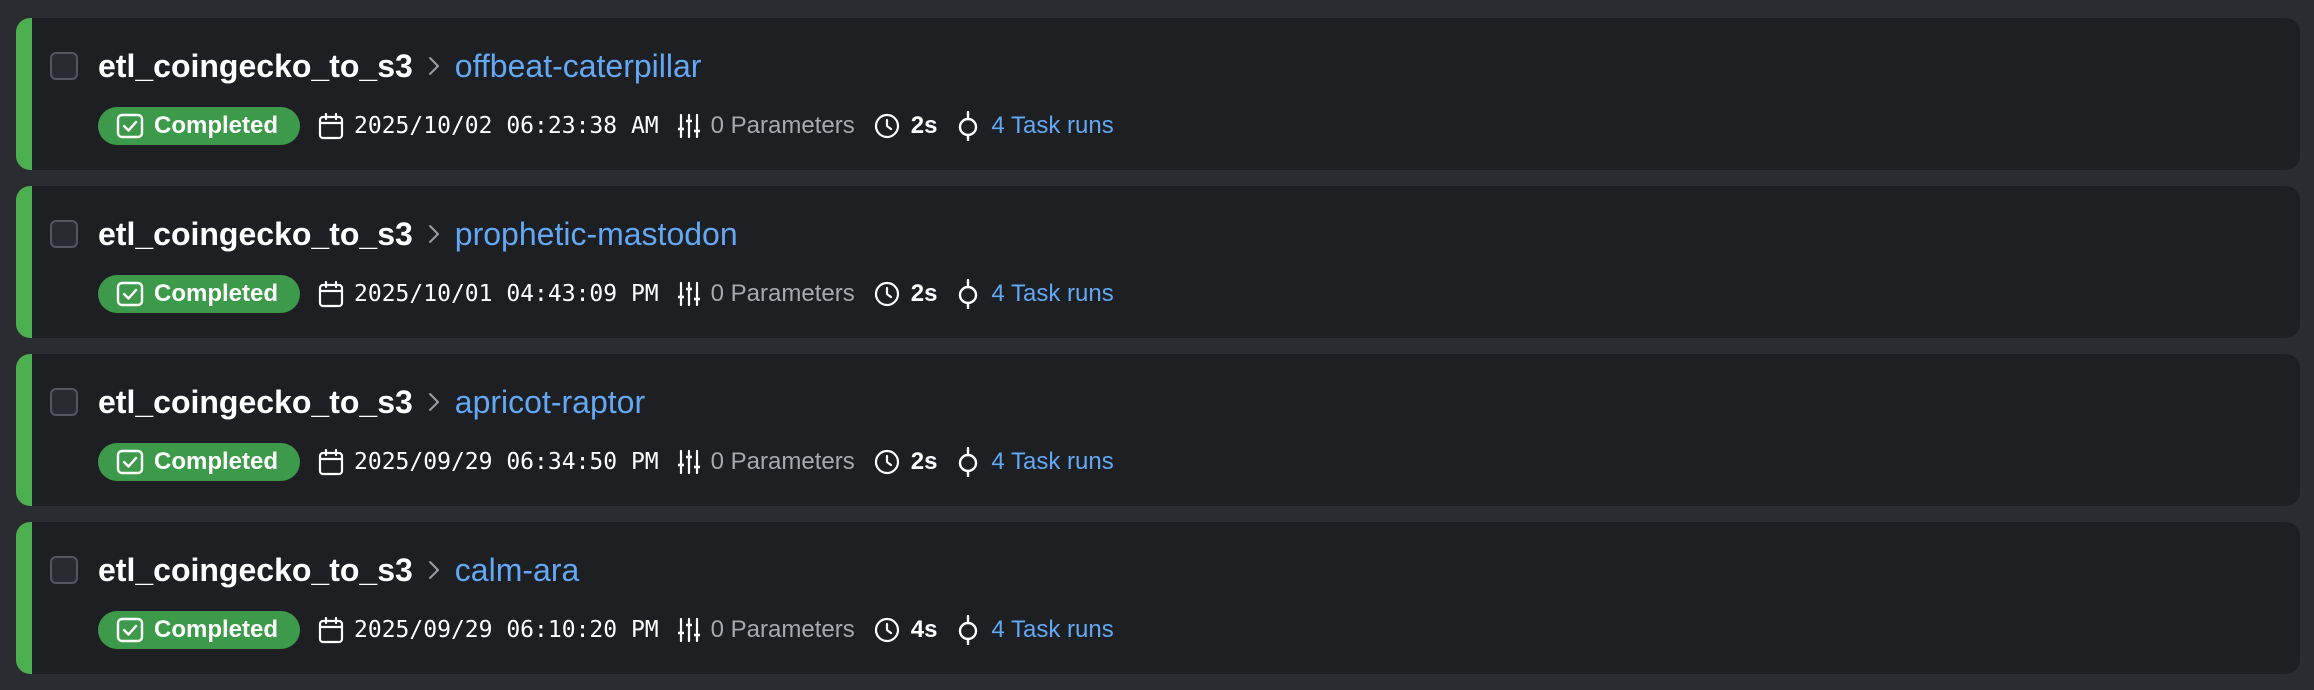 The image size is (2314, 690). I want to click on start-time: 2025/10/01 04:43:09 PM, so click(488, 294).